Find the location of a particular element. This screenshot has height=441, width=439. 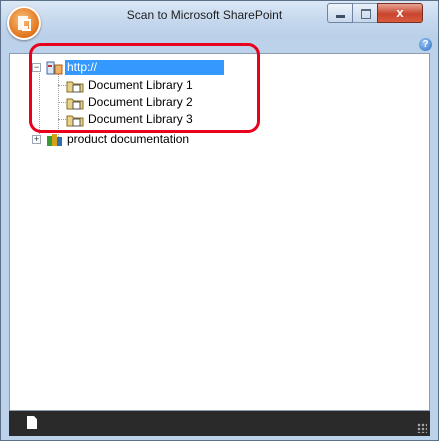

tree-node-product-documentation: + product documentation is located at coordinates (132, 140).